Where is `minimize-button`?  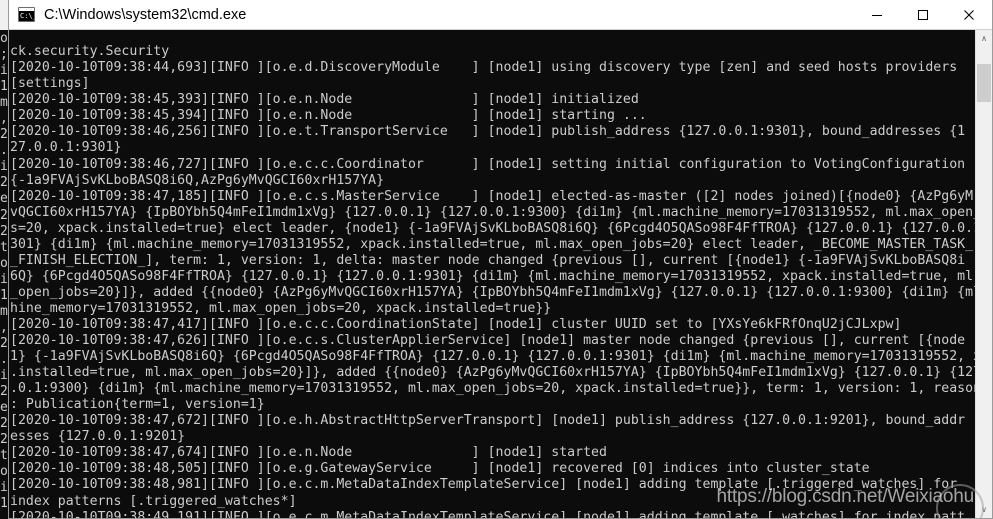 minimize-button is located at coordinates (877, 15).